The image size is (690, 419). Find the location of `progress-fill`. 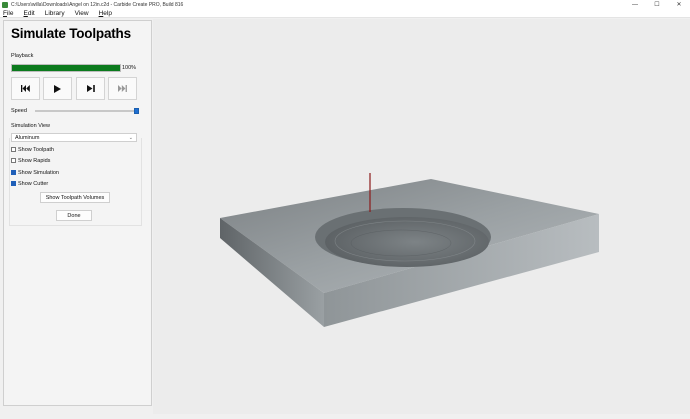

progress-fill is located at coordinates (66, 68).